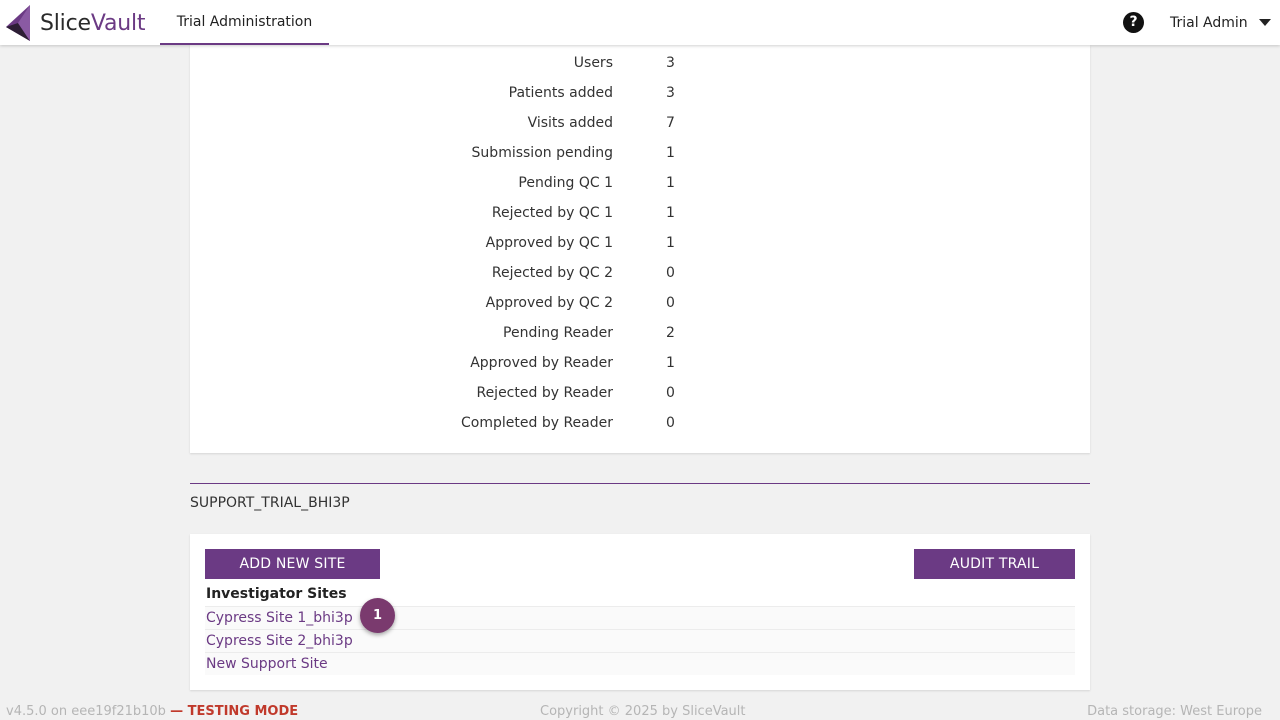 The height and width of the screenshot is (720, 1280). I want to click on section-divider, so click(640, 483).